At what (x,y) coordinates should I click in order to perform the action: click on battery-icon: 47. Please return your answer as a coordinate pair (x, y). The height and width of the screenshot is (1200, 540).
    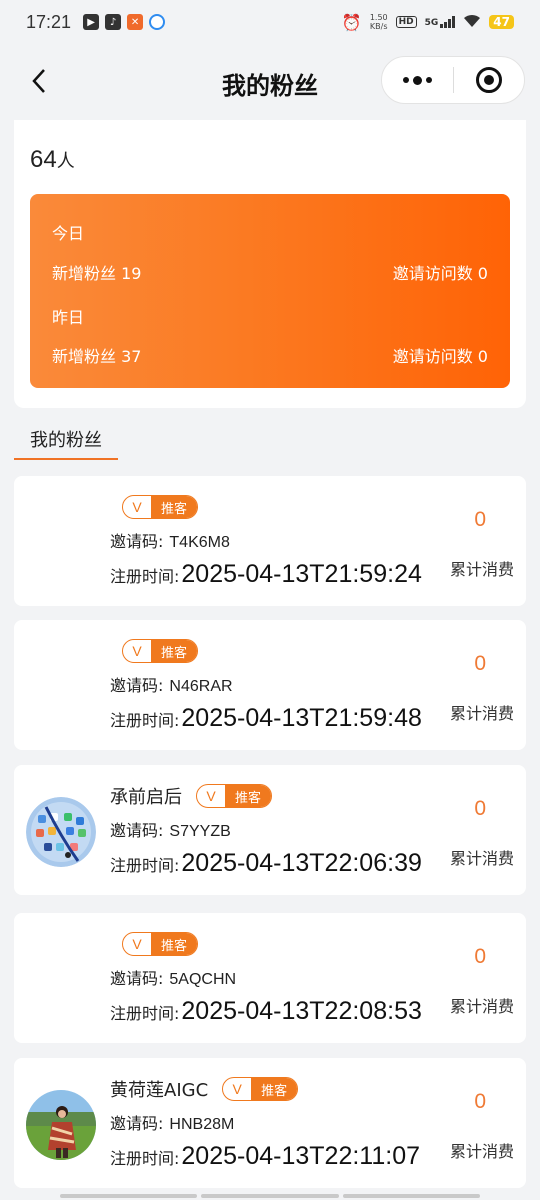
    Looking at the image, I should click on (501, 22).